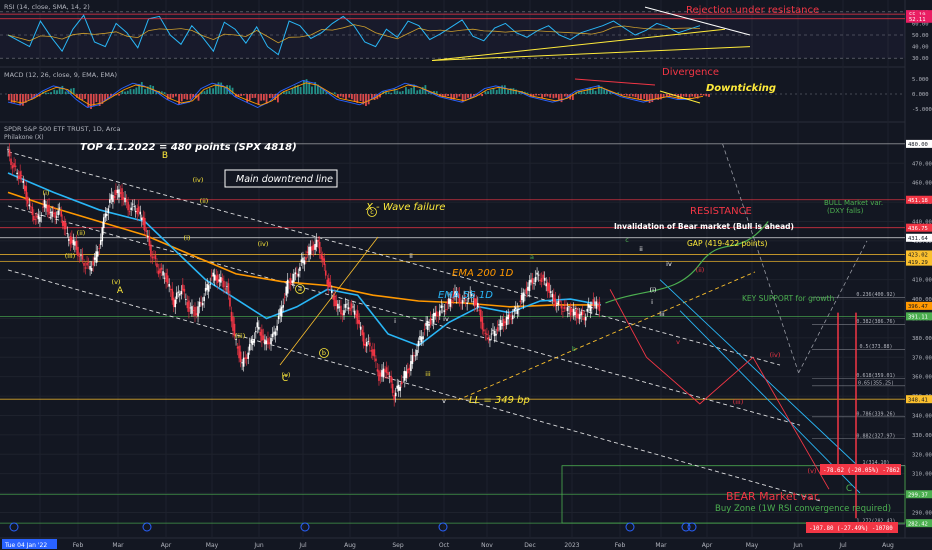  I want to click on price-badge-label: 431.64, so click(918, 239).